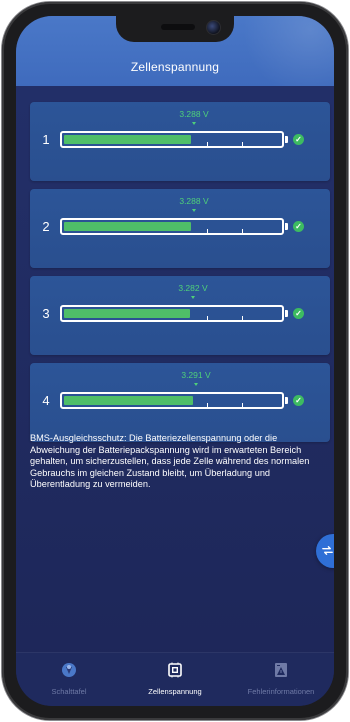 Image resolution: width=350 pixels, height=722 pixels. I want to click on cell-index: 4, so click(46, 400).